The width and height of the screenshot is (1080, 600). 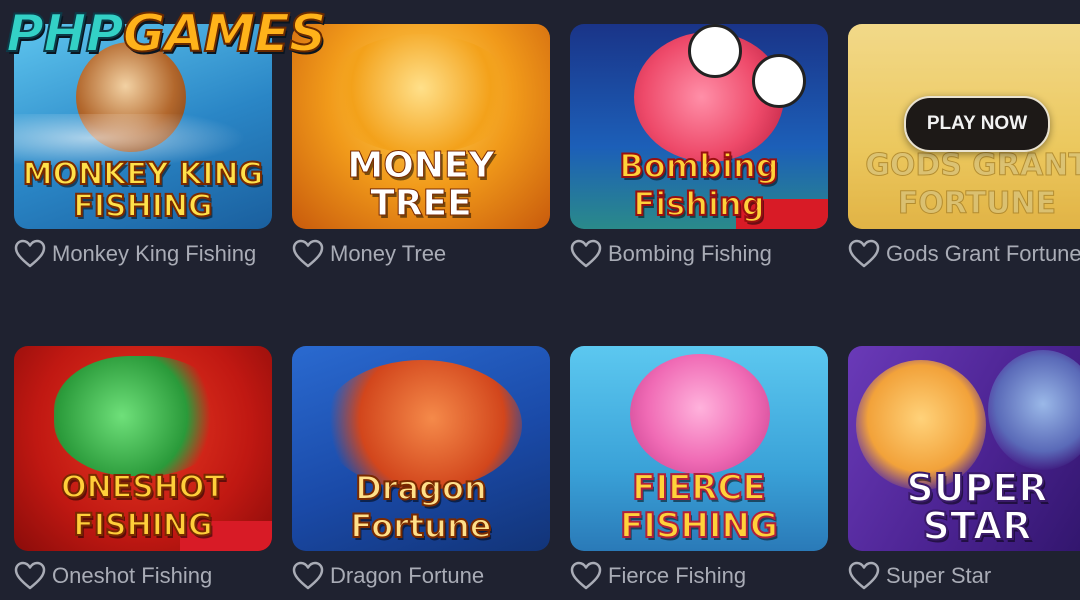 I want to click on play-now-button: PLAY NOW, so click(x=977, y=124).